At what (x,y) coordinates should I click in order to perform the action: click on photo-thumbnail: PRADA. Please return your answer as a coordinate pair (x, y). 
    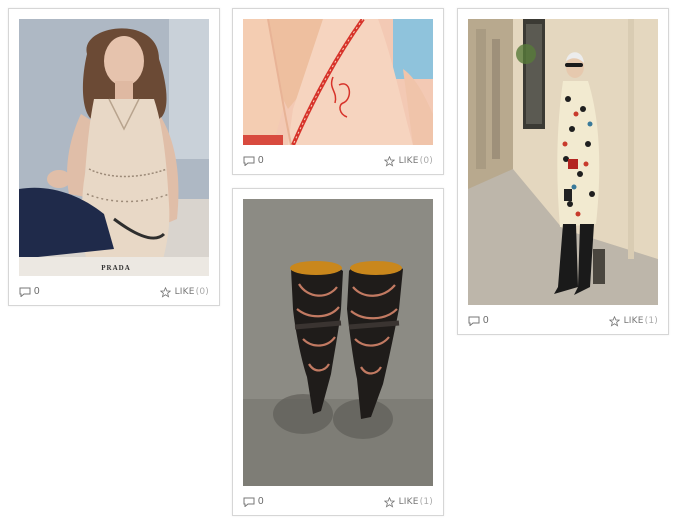
    Looking at the image, I should click on (114, 147).